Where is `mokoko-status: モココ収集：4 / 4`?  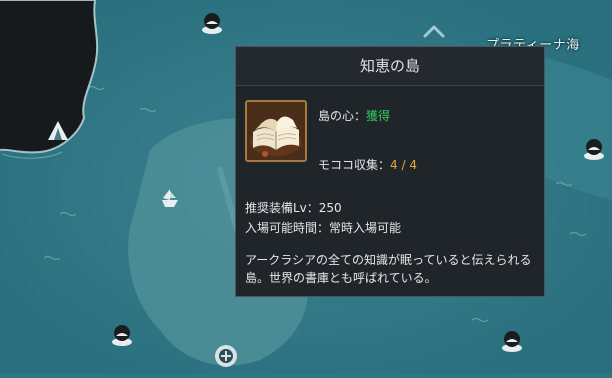
mokoko-status: モココ収集：4 / 4 is located at coordinates (367, 164).